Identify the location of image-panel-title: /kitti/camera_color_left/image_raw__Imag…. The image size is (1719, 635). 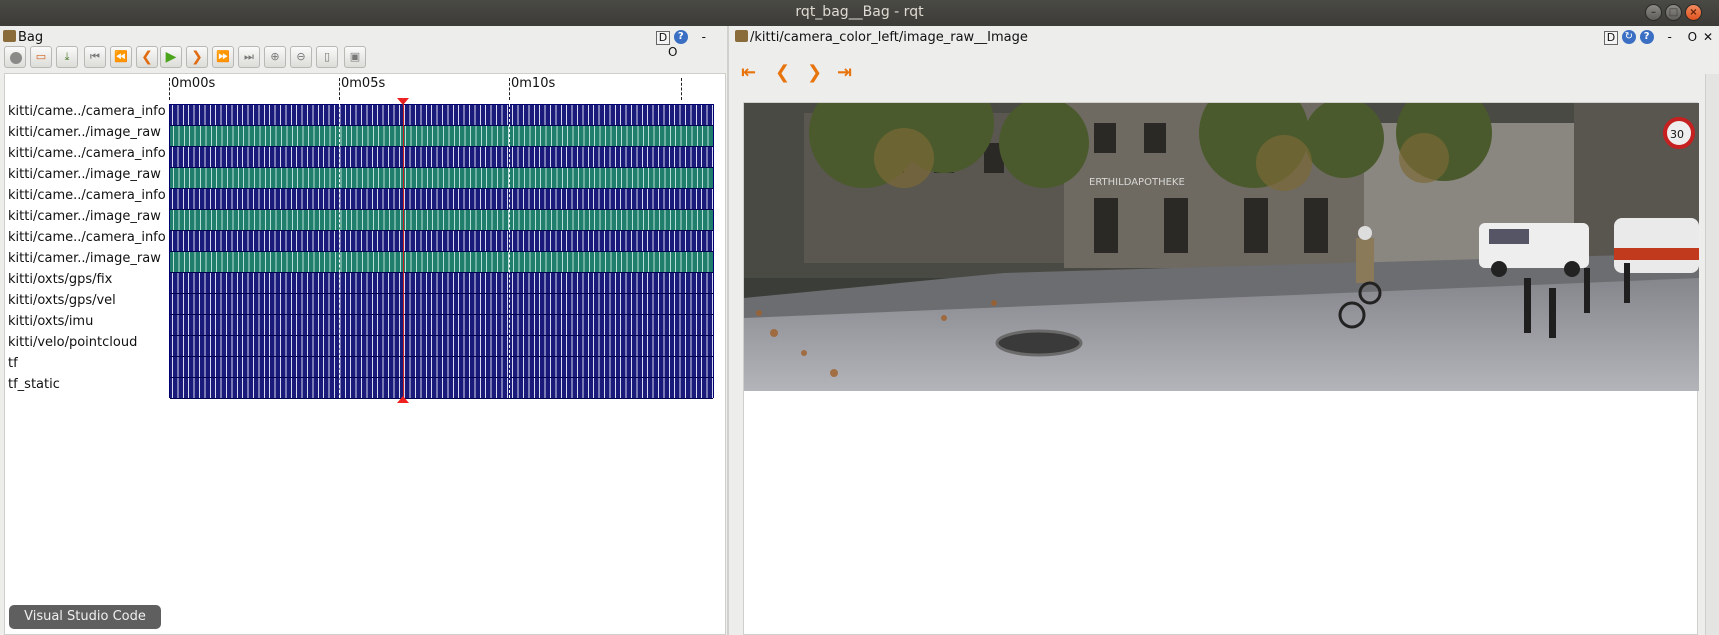
(889, 37).